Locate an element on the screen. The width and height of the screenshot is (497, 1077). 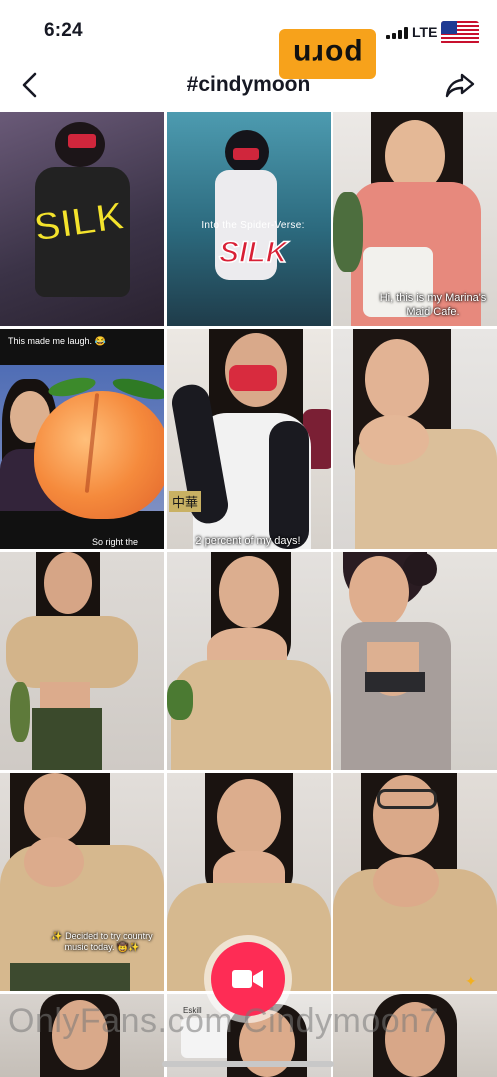
video-caption: ✨ Decided to try country music today. 🤠✨ is located at coordinates (102, 942).